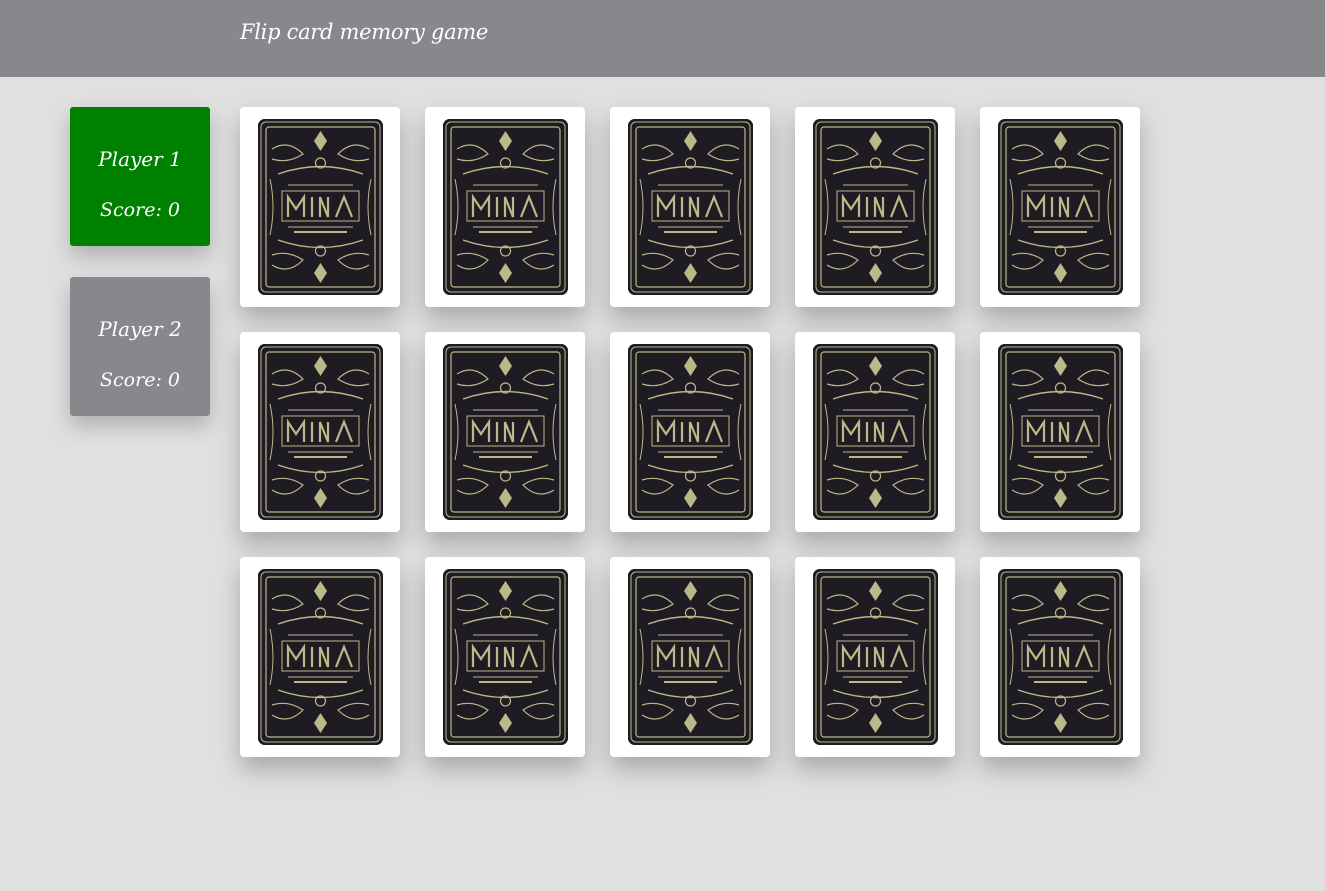 This screenshot has width=1325, height=891. What do you see at coordinates (140, 176) in the screenshot?
I see `player-1-panel: Player 1 Score: 0` at bounding box center [140, 176].